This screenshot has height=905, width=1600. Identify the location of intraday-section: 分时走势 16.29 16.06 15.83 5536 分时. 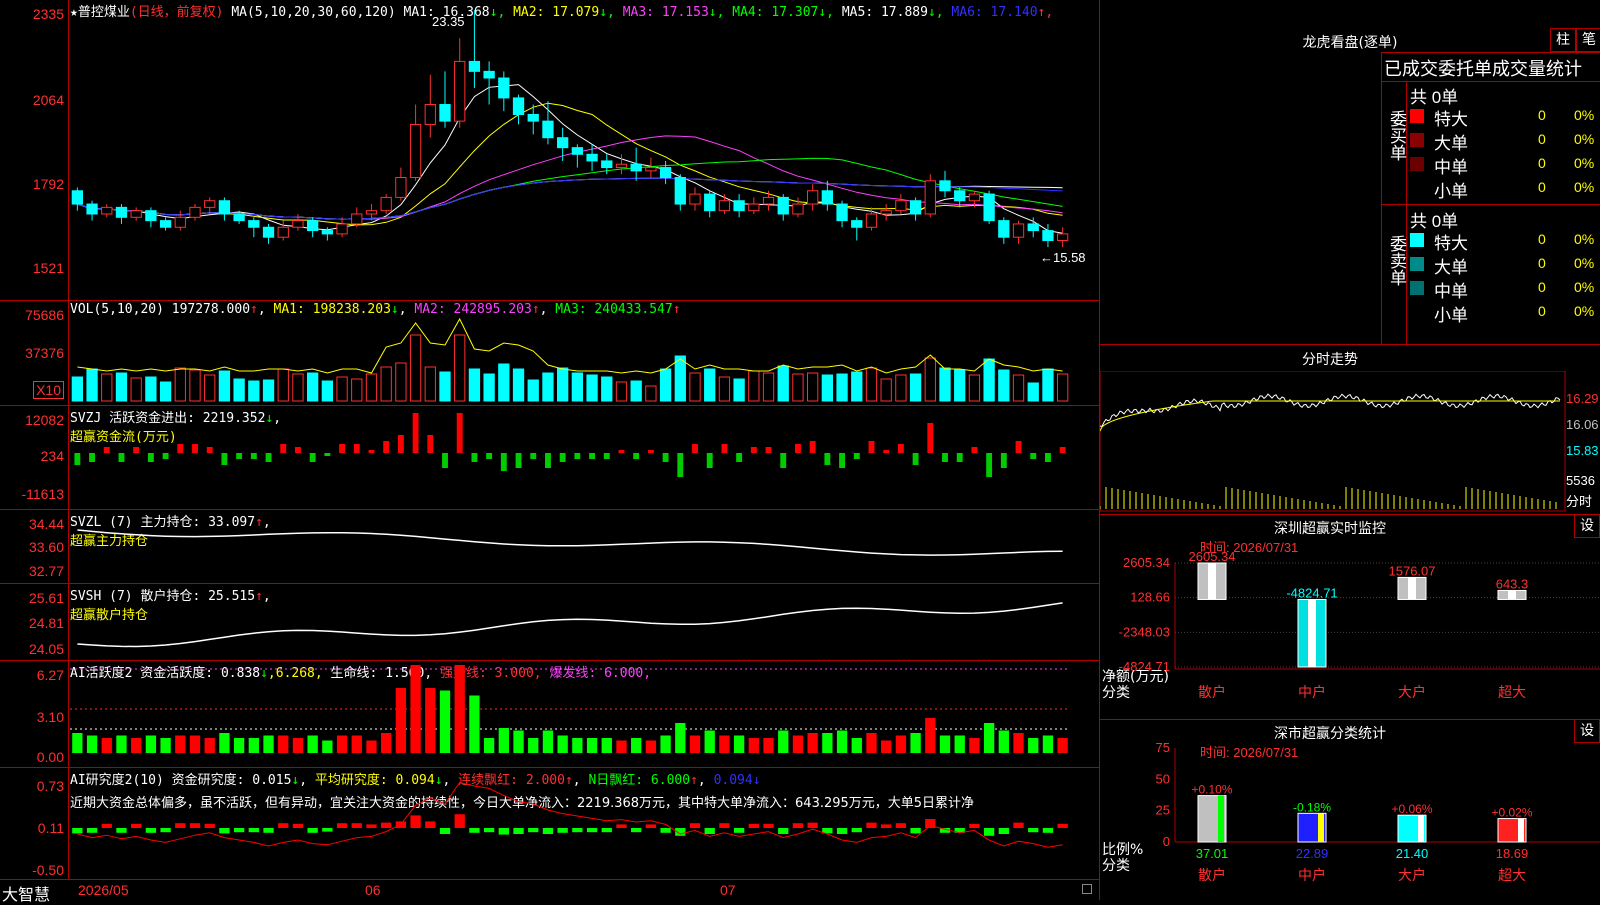
(1350, 429).